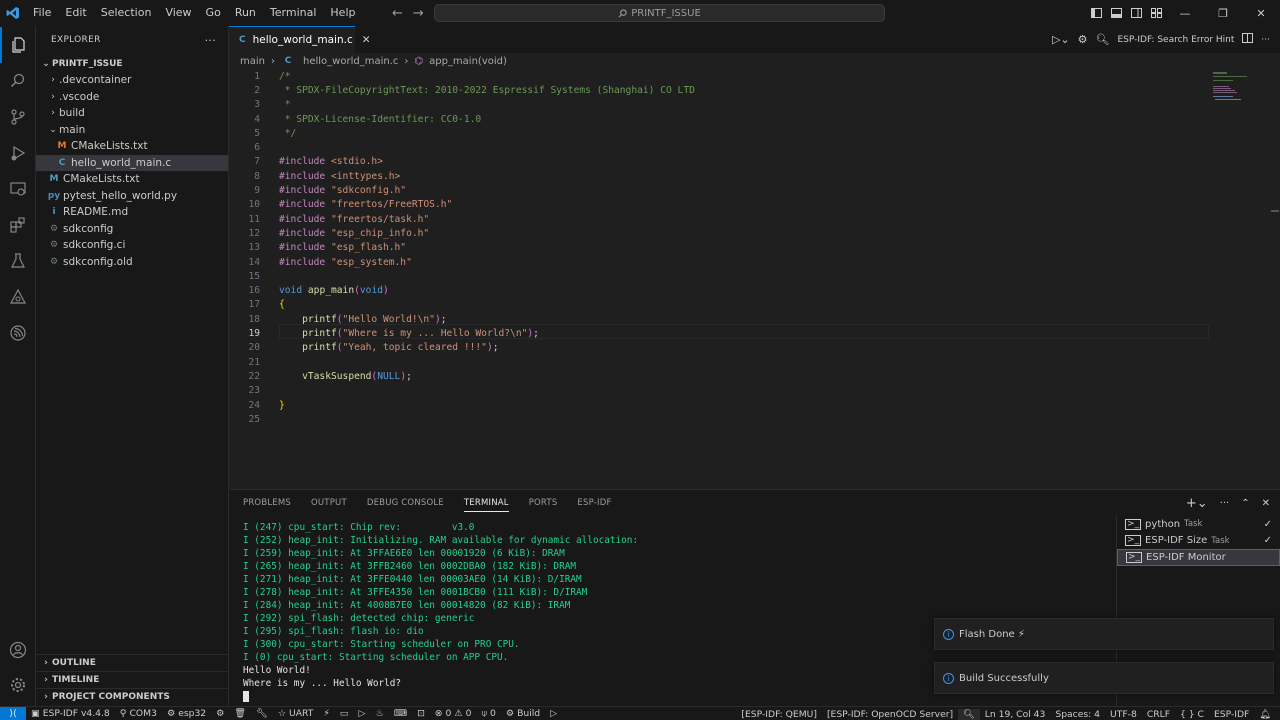 The width and height of the screenshot is (1280, 720). Describe the element at coordinates (969, 714) in the screenshot. I see `zoom-icon: 🔍︎` at that location.